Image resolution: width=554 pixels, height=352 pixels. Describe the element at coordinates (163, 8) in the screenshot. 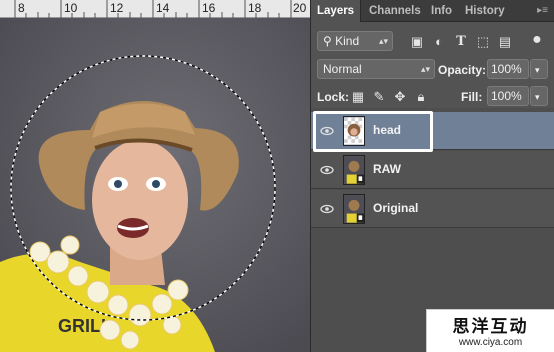

I see `ruler-label: 14` at that location.